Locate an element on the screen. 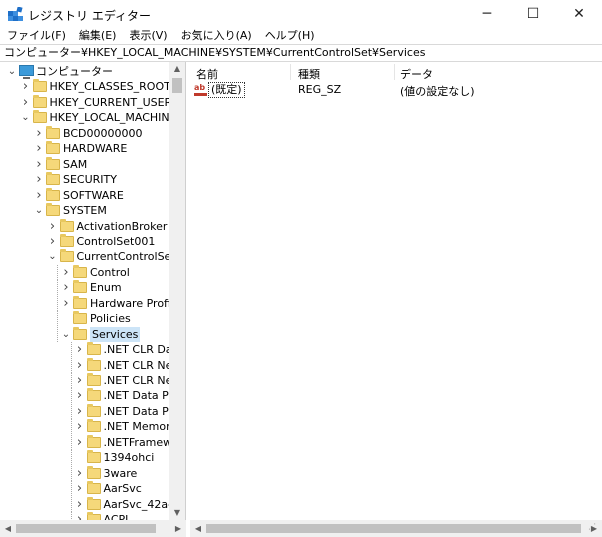  tree-node-label: Control is located at coordinates (110, 272).